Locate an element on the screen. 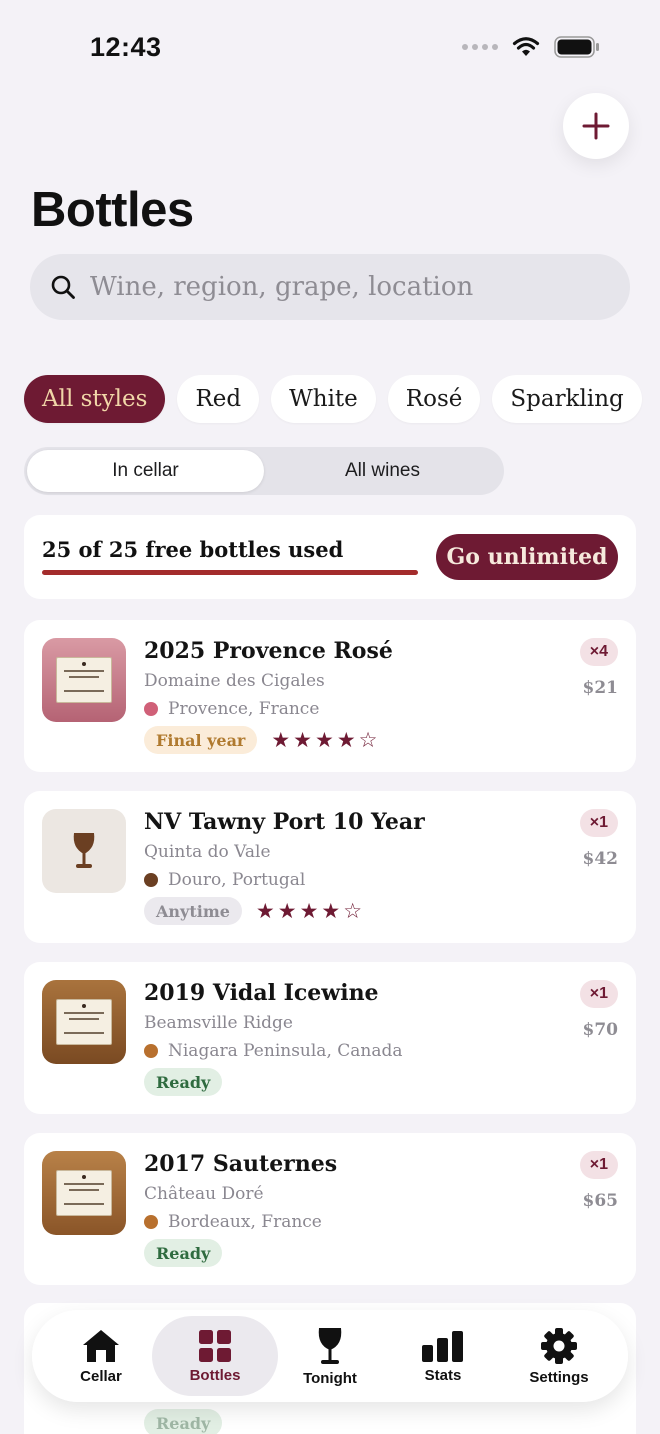 This screenshot has height=1434, width=660. tab-bottles: Bottles is located at coordinates (215, 1356).